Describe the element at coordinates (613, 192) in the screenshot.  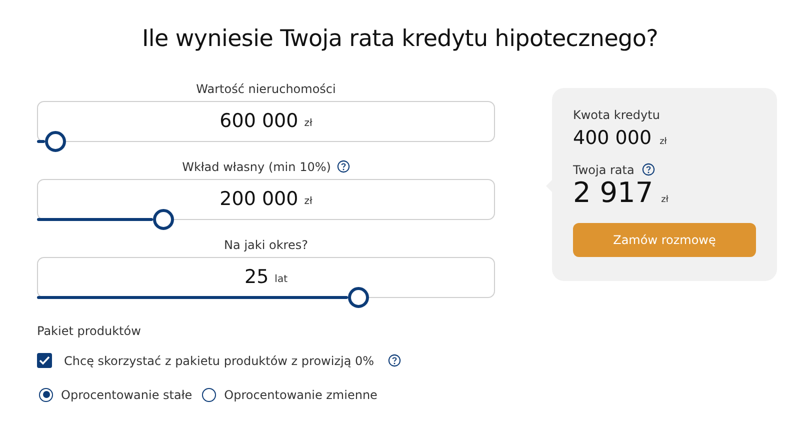
I see `rate-amount: 2 917` at that location.